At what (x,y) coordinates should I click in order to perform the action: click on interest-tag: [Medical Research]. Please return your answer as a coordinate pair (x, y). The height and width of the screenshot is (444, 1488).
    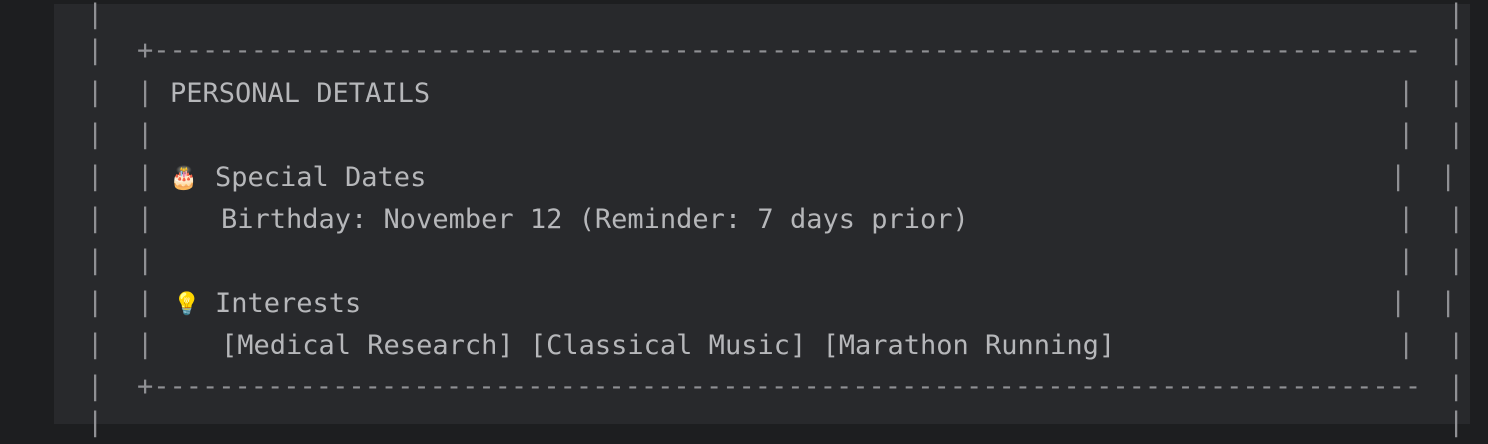
    Looking at the image, I should click on (367, 345).